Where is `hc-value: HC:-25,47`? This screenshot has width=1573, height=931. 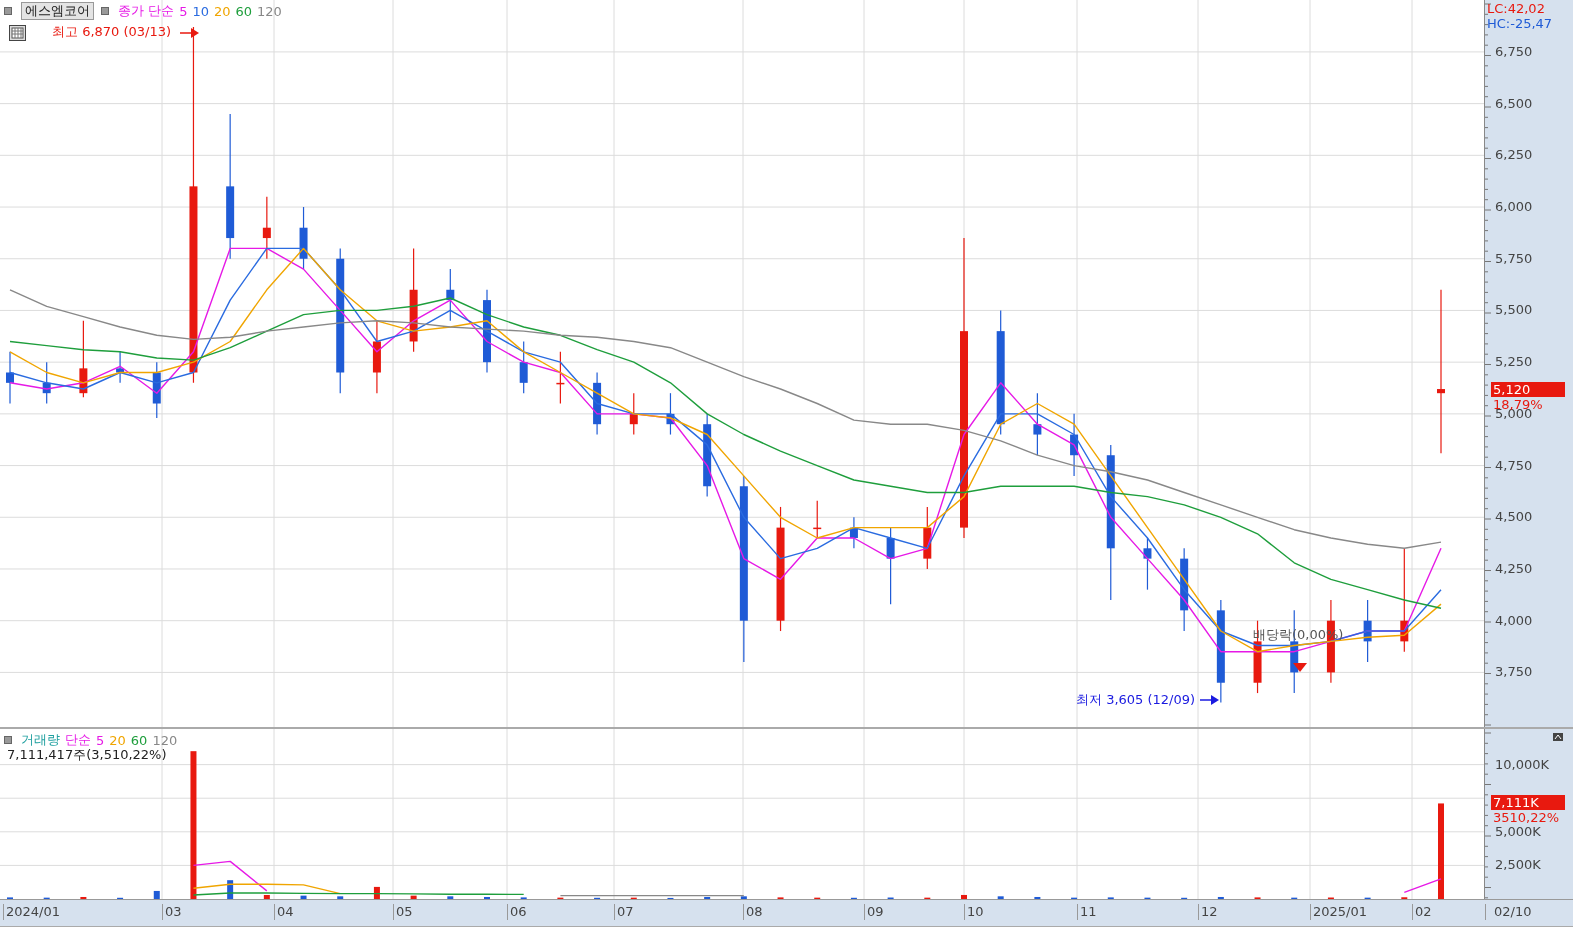 hc-value: HC:-25,47 is located at coordinates (1520, 24).